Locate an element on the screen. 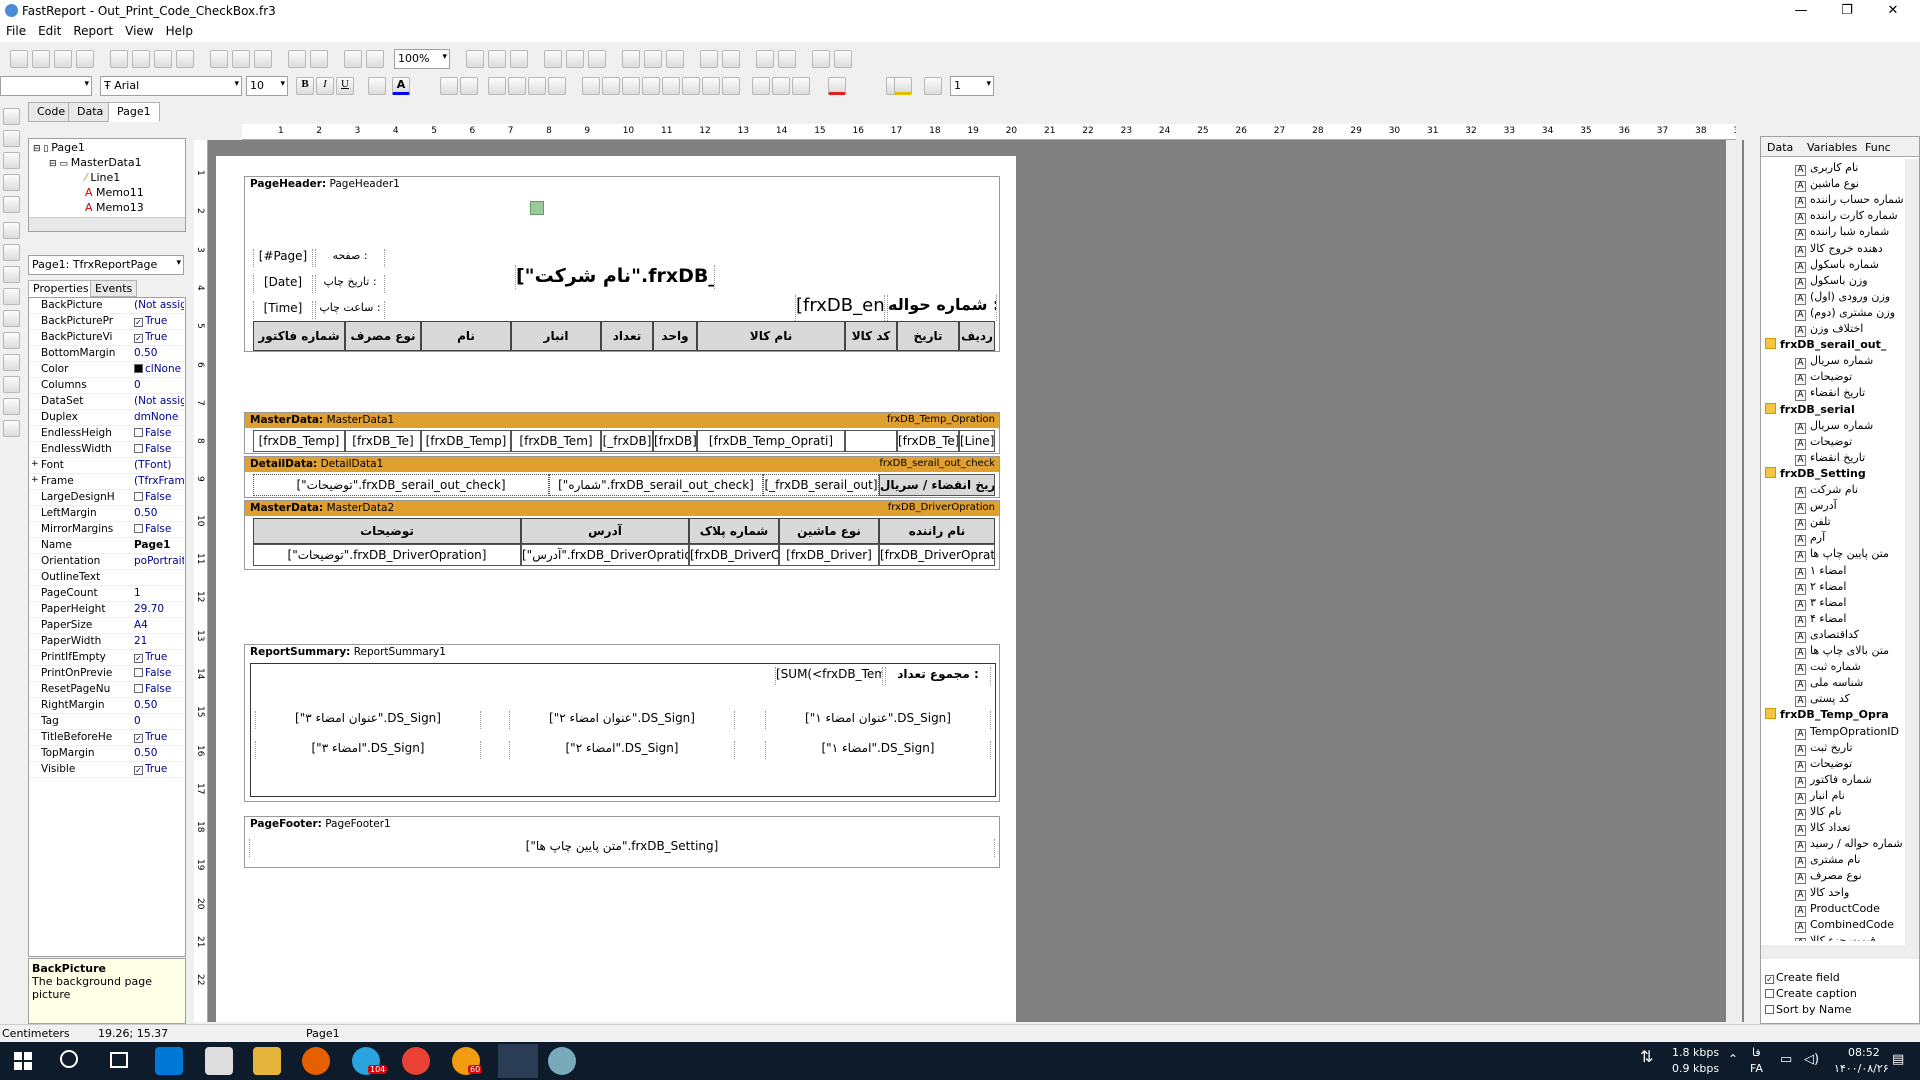 This screenshot has height=1080, width=1920. data-cell: [frxDB_Te] is located at coordinates (928, 441).